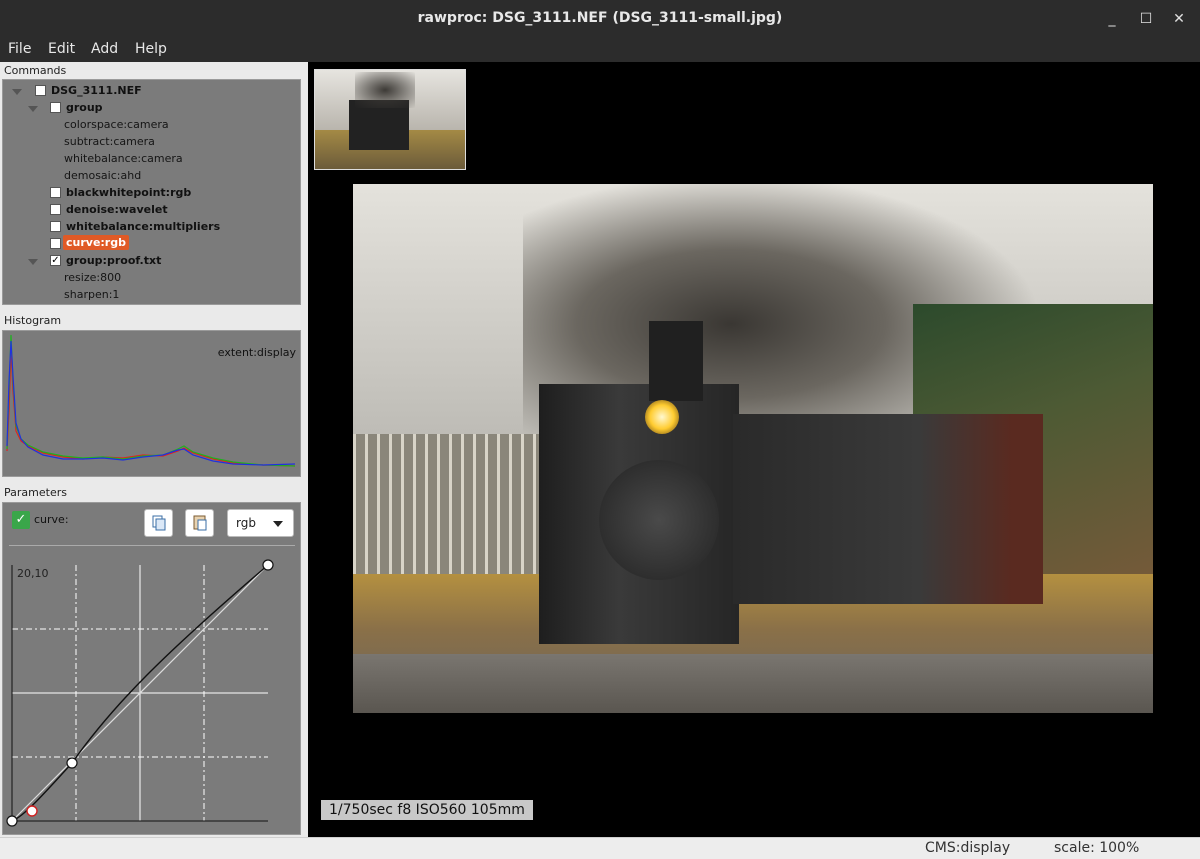  Describe the element at coordinates (113, 260) in the screenshot. I see `tree-item-group-proof: group:proof.txt` at that location.